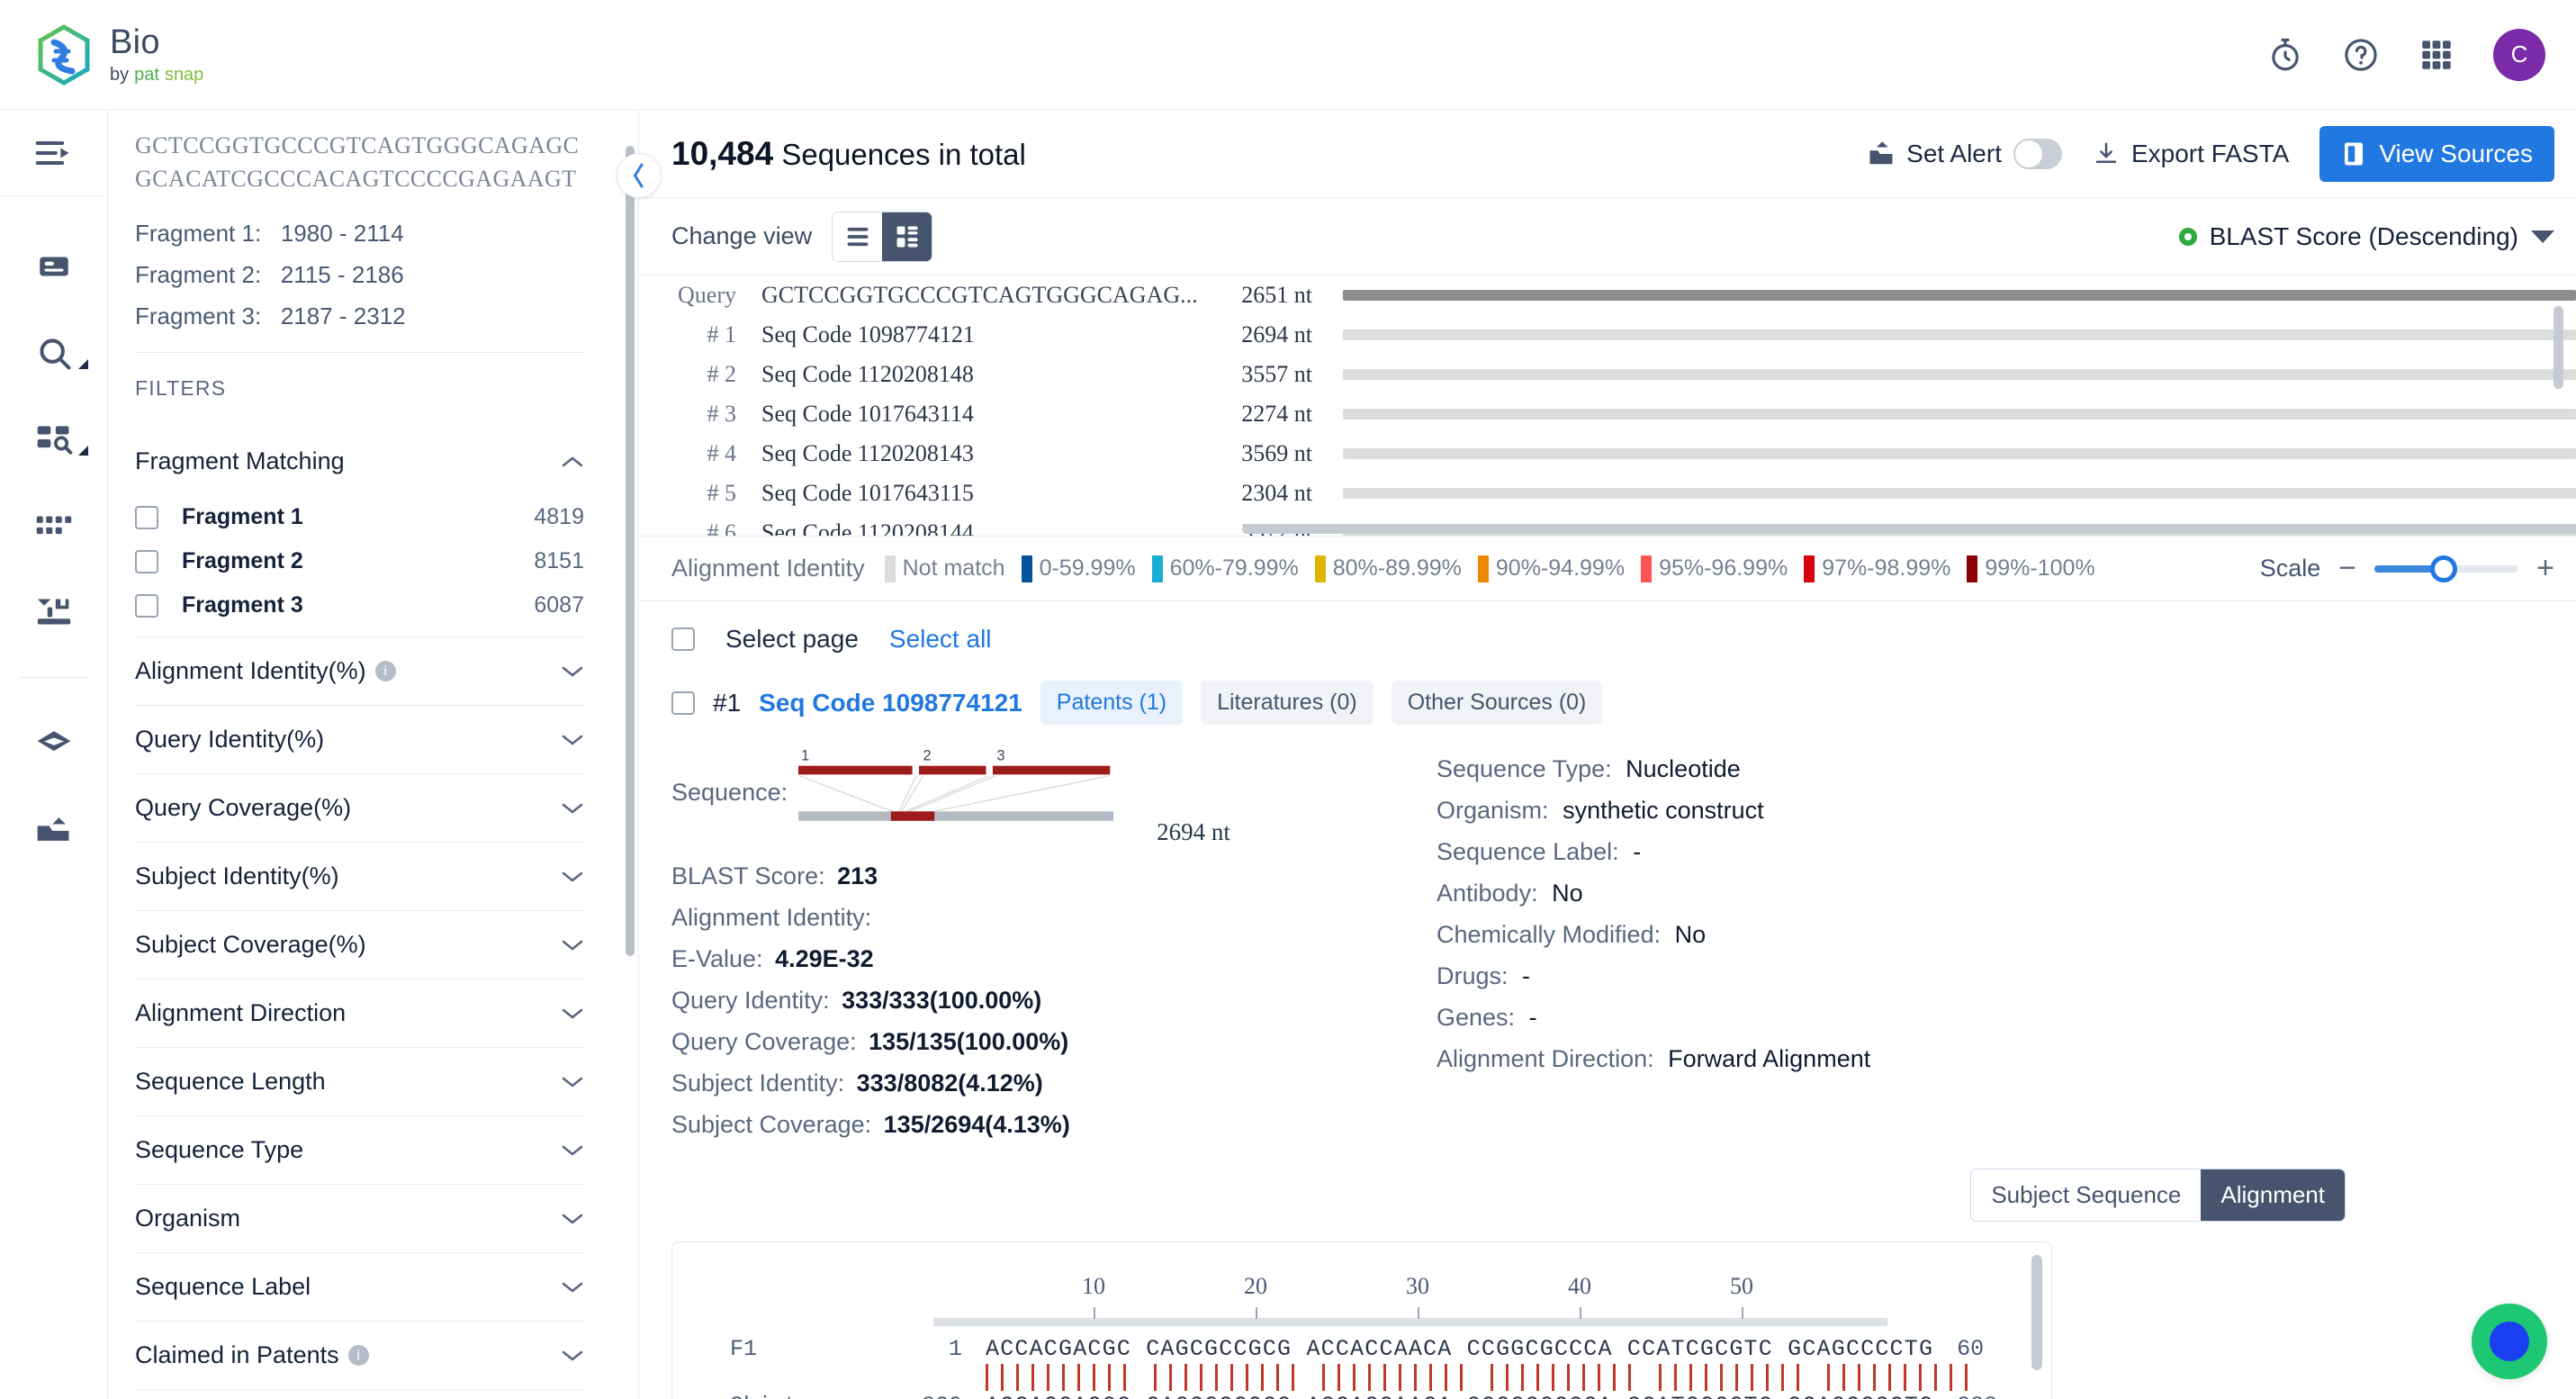 The image size is (2576, 1399). Describe the element at coordinates (54, 266) in the screenshot. I see `rail-item-documents` at that location.